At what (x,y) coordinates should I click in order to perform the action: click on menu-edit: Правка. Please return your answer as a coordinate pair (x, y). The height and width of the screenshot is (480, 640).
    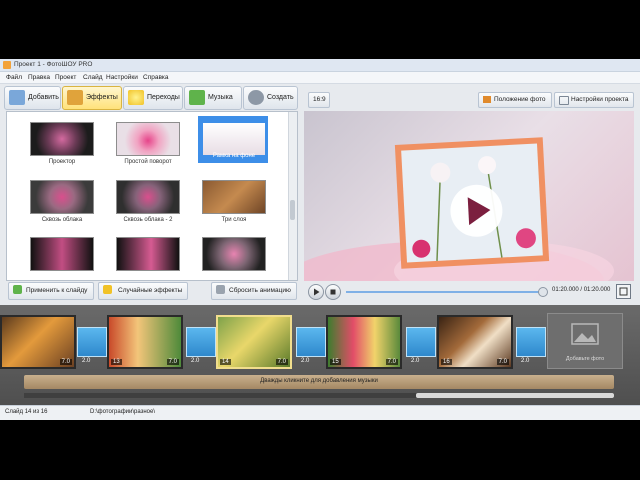
    Looking at the image, I should click on (39, 77).